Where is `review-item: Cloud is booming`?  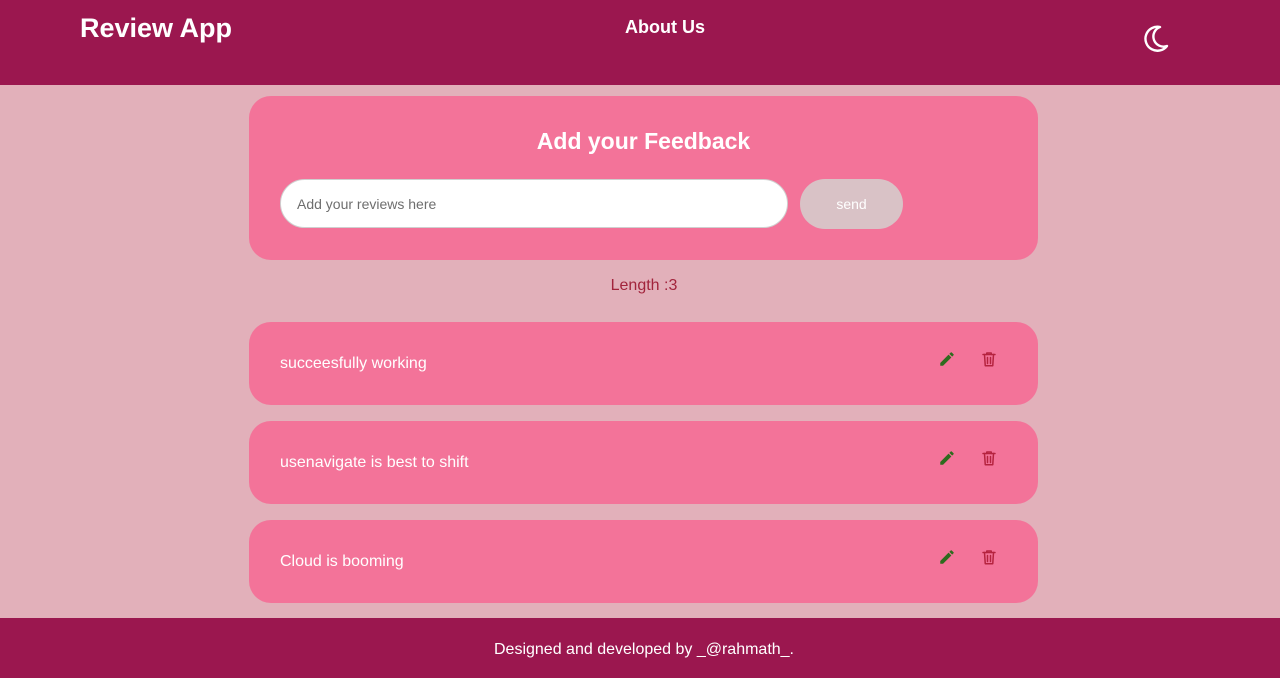 review-item: Cloud is booming is located at coordinates (643, 561).